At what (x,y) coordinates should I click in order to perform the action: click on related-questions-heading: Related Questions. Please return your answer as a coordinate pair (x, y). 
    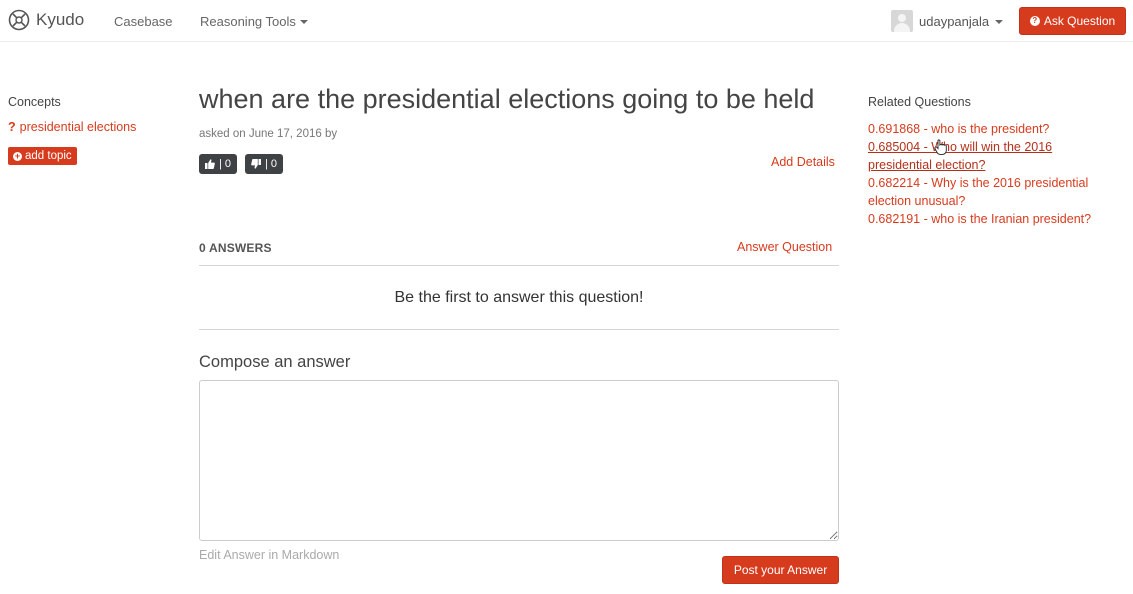
    Looking at the image, I should click on (919, 102).